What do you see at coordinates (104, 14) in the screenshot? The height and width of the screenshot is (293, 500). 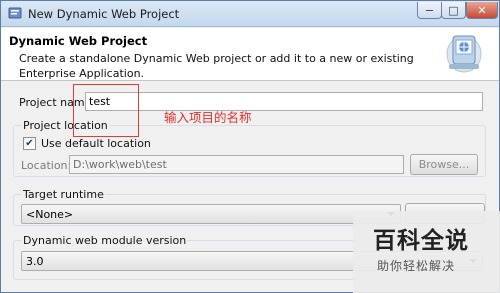 I see `window-title: New Dynamic Web Project` at bounding box center [104, 14].